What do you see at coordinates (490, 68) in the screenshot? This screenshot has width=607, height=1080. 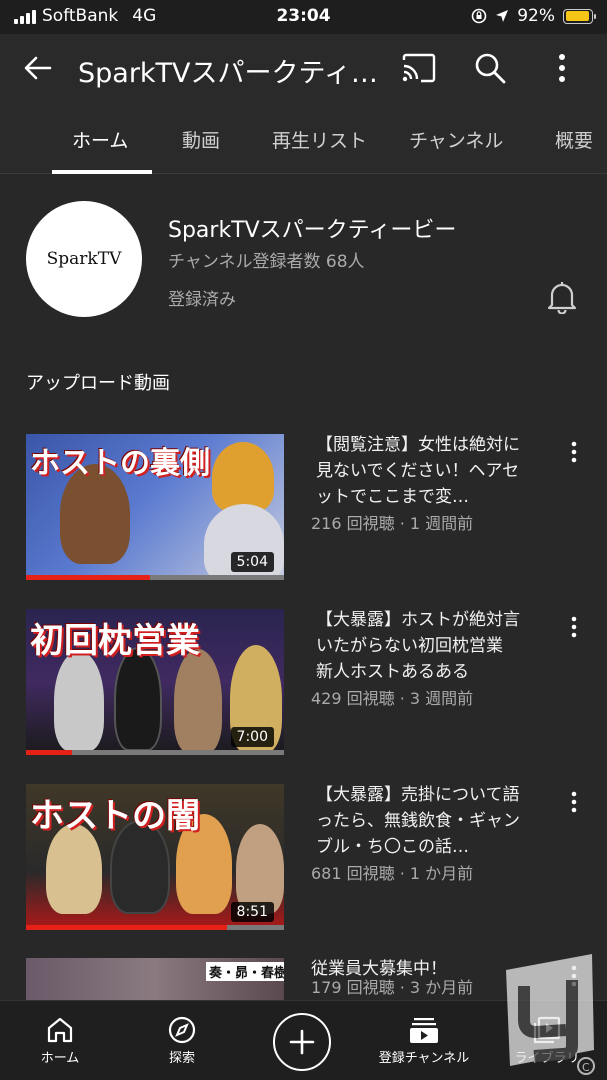 I see `search-icon` at bounding box center [490, 68].